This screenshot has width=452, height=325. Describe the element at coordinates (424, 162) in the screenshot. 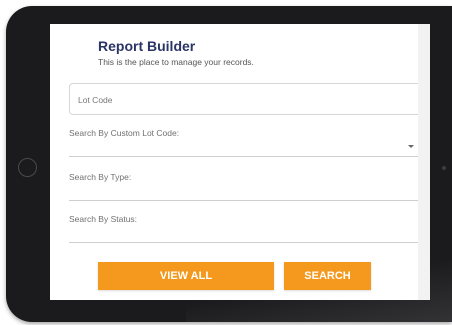

I see `screen-scroll-area` at that location.